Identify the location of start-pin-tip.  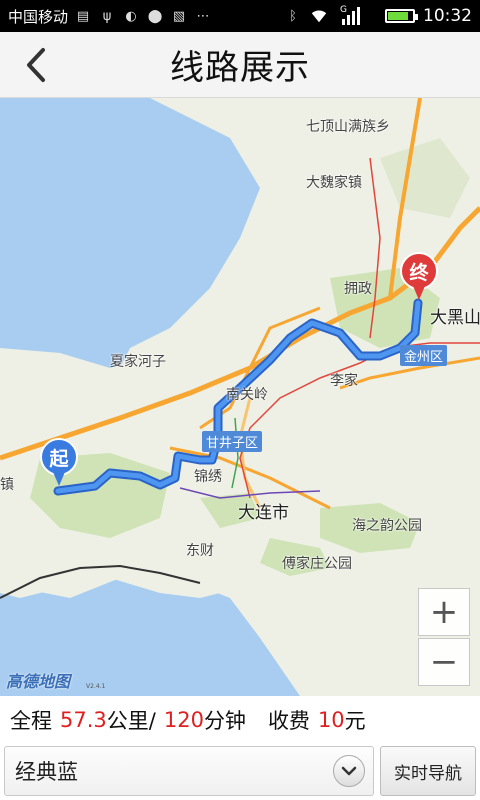
(59, 479).